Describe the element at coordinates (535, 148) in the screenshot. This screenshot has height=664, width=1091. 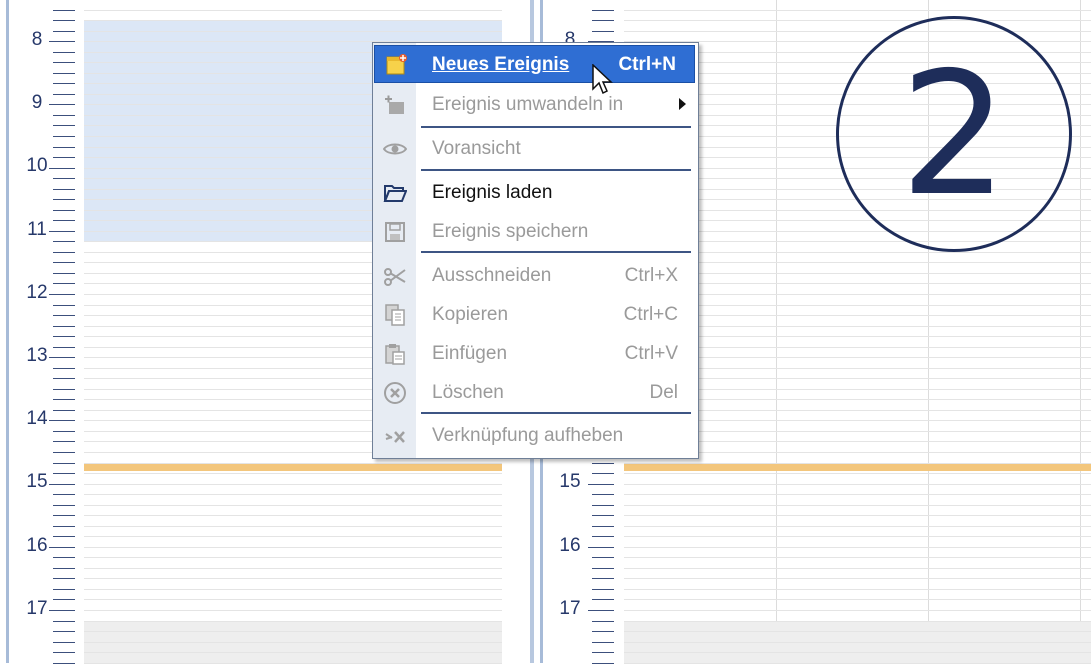
I see `menu-item-preview: Voransicht` at that location.